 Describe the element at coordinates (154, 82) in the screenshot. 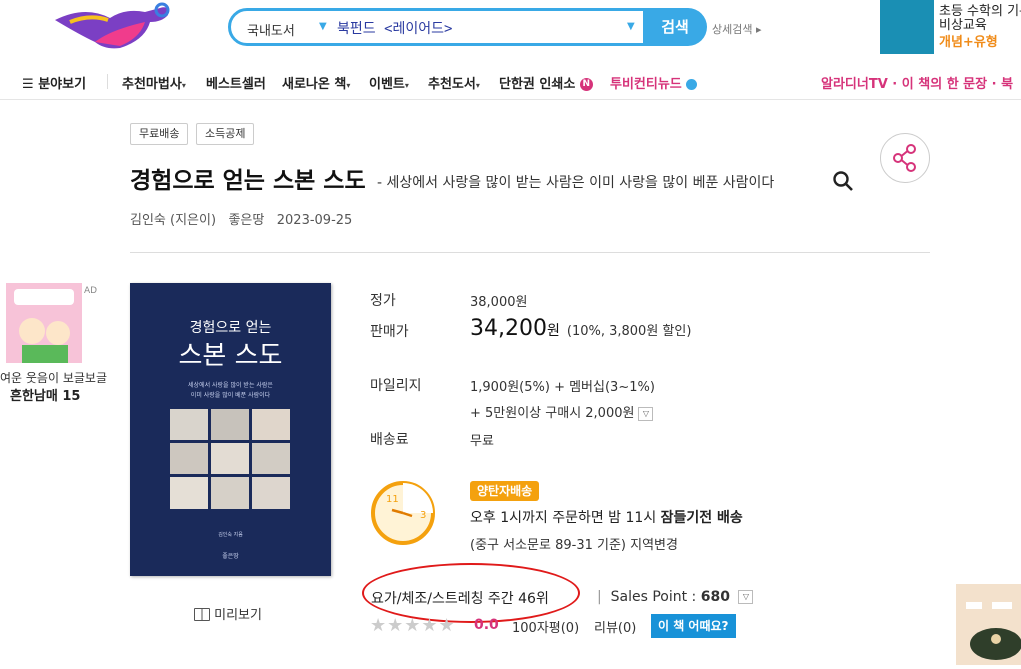

I see `nav-item-recommend-wizard: 추천마법사▾` at that location.